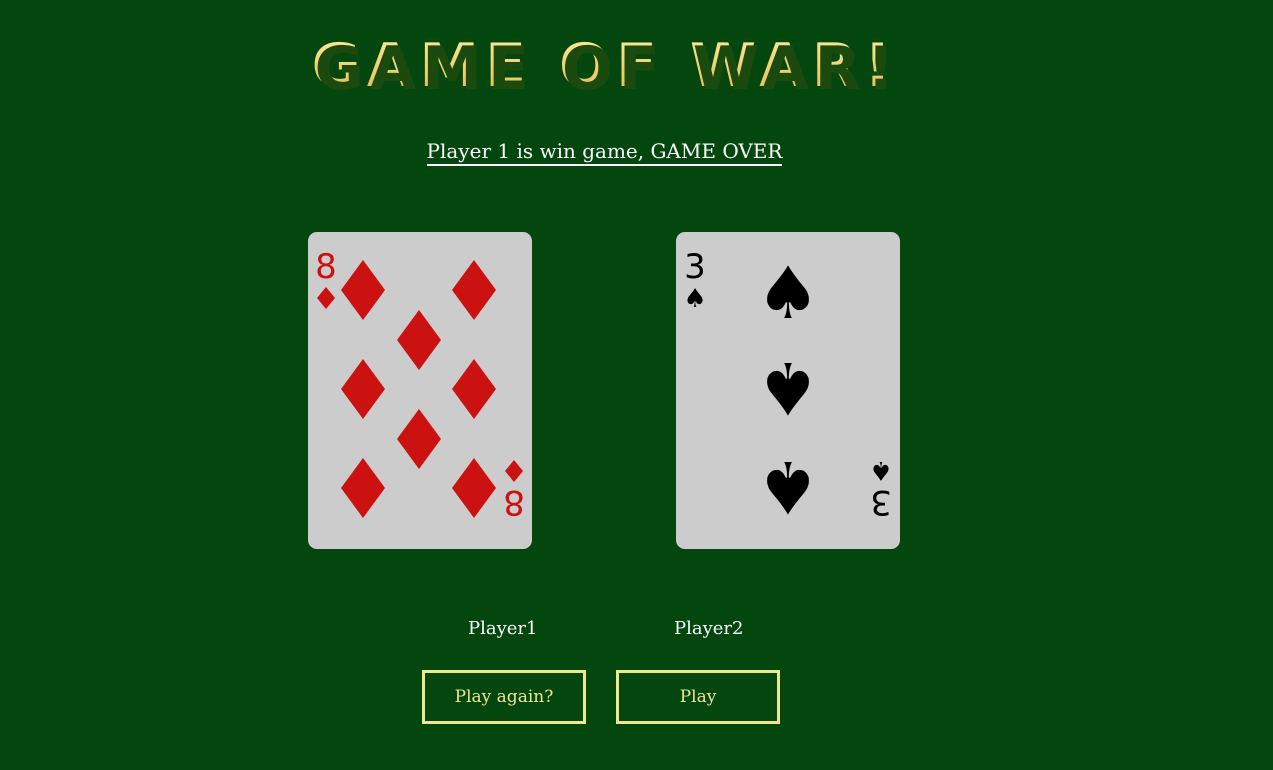 The image size is (1273, 770). What do you see at coordinates (503, 628) in the screenshot?
I see `player1-label: Player1` at bounding box center [503, 628].